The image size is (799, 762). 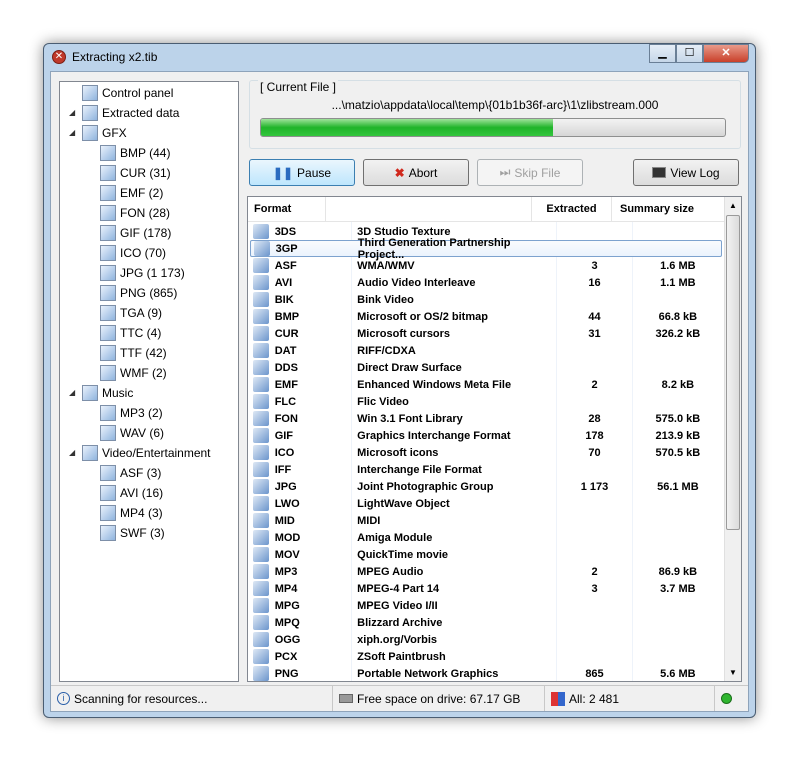 What do you see at coordinates (486, 639) in the screenshot?
I see `table-row: OGG xiph.org/Vorbis` at bounding box center [486, 639].